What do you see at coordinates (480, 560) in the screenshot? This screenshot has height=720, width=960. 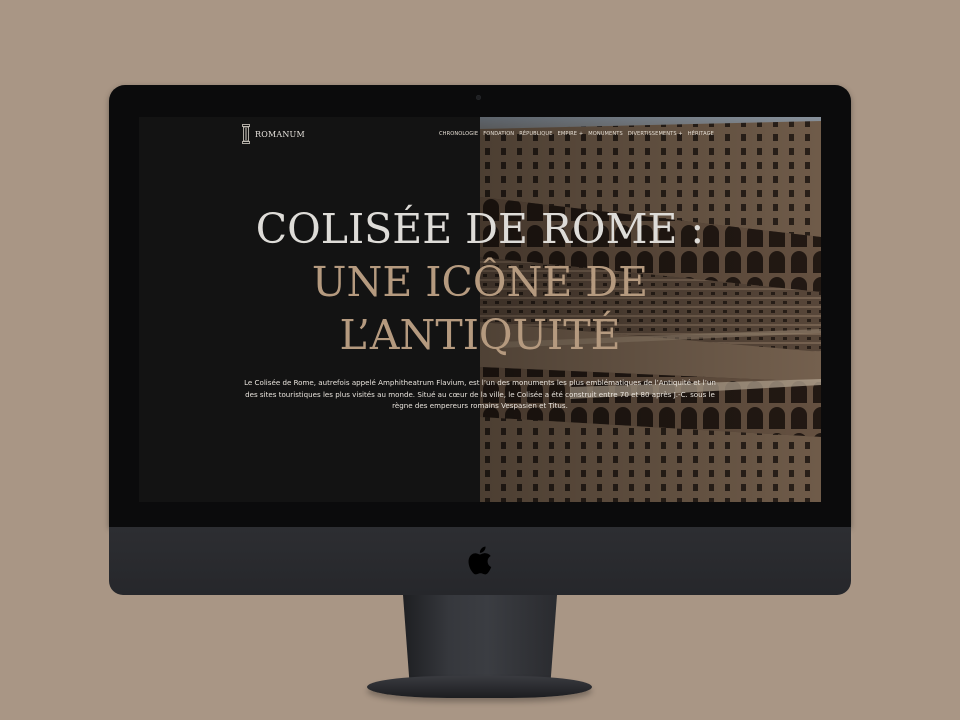 I see `apple-logo-icon` at bounding box center [480, 560].